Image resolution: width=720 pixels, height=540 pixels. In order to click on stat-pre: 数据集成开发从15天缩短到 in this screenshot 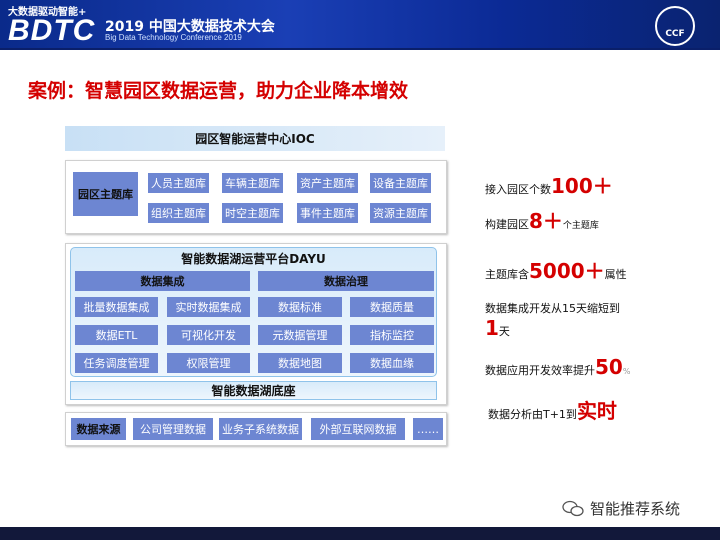, I will do `click(552, 308)`.